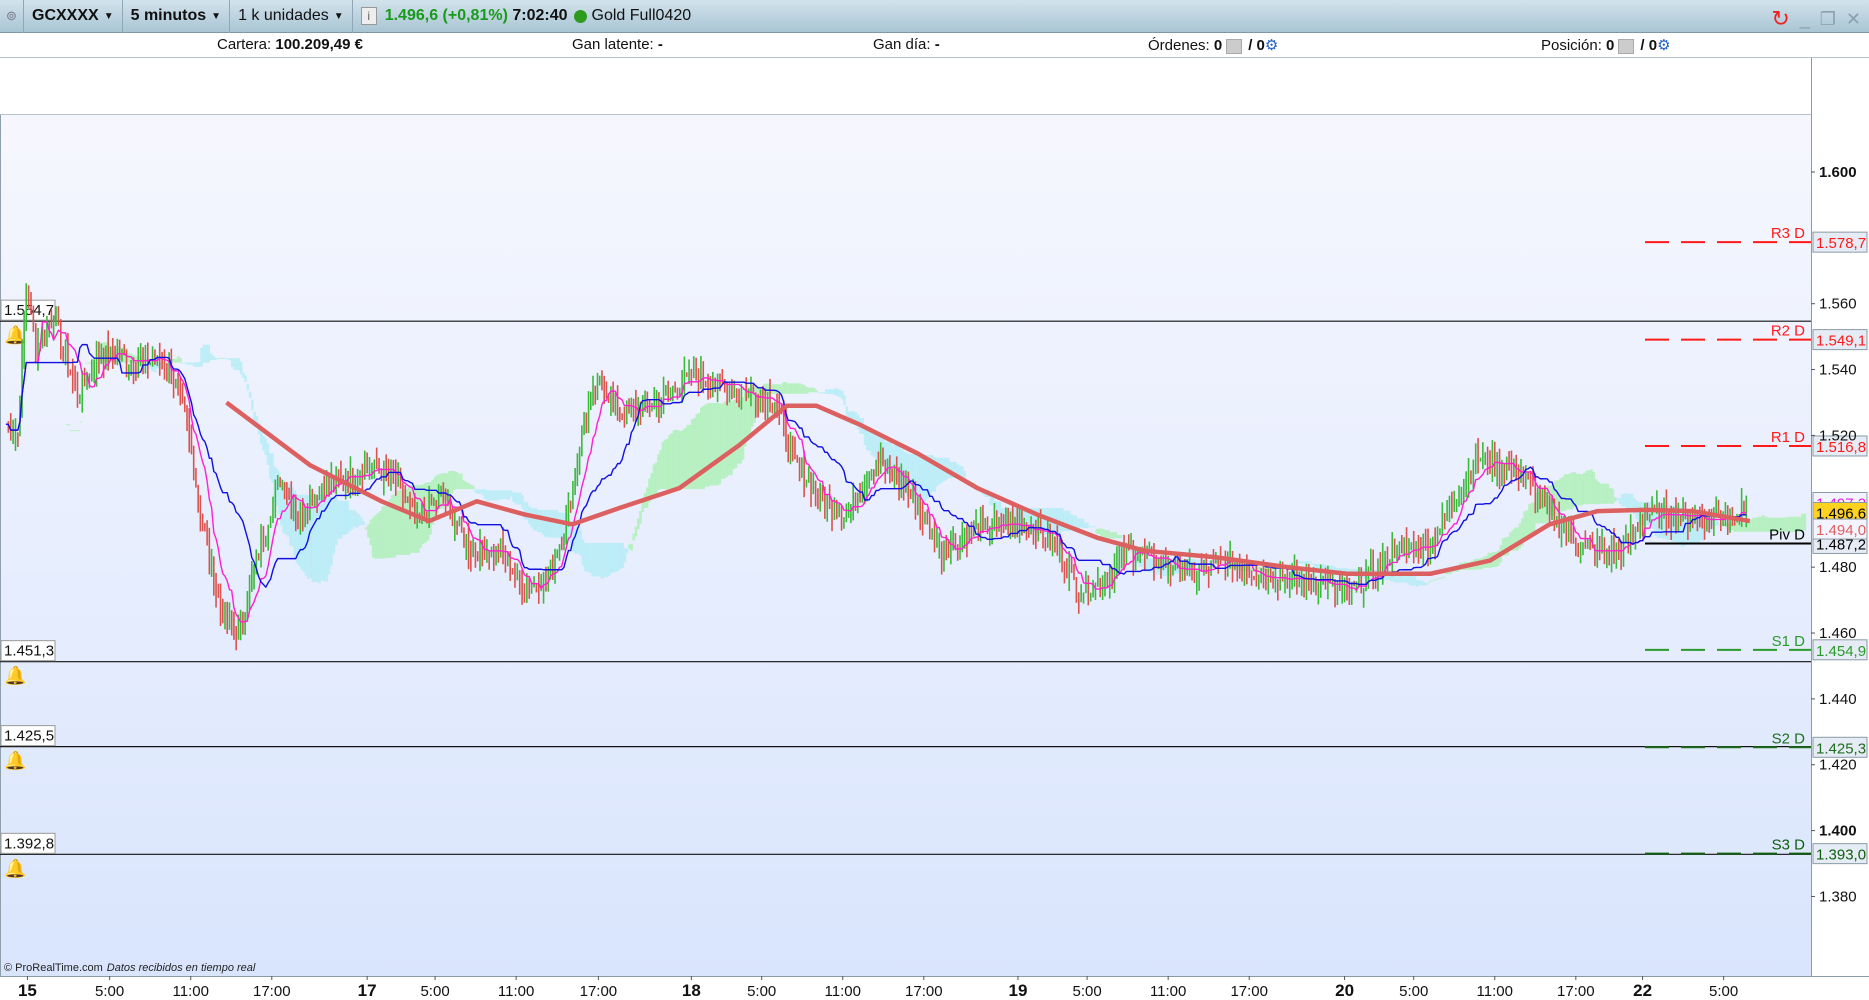  I want to click on price-tick-label: 1.460, so click(1838, 633).